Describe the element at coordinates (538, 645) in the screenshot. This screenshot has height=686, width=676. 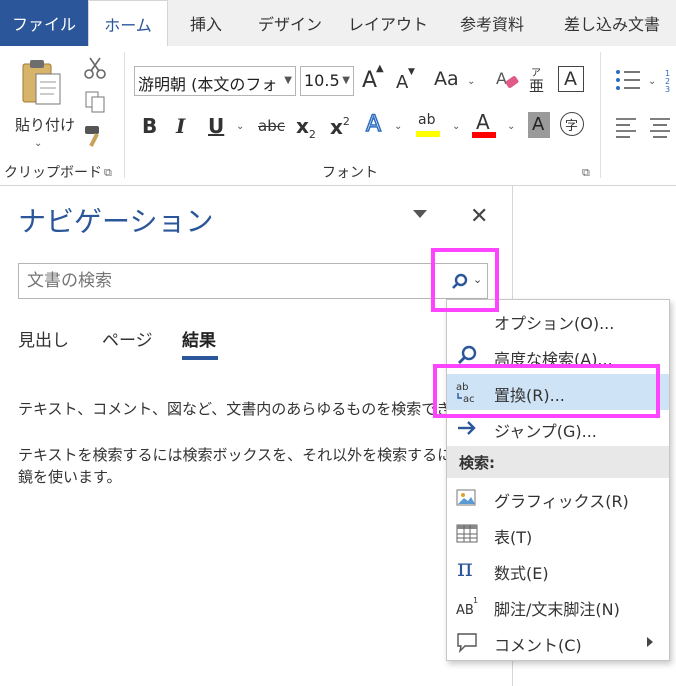
I see `menu-item-label: コメント(C)` at that location.